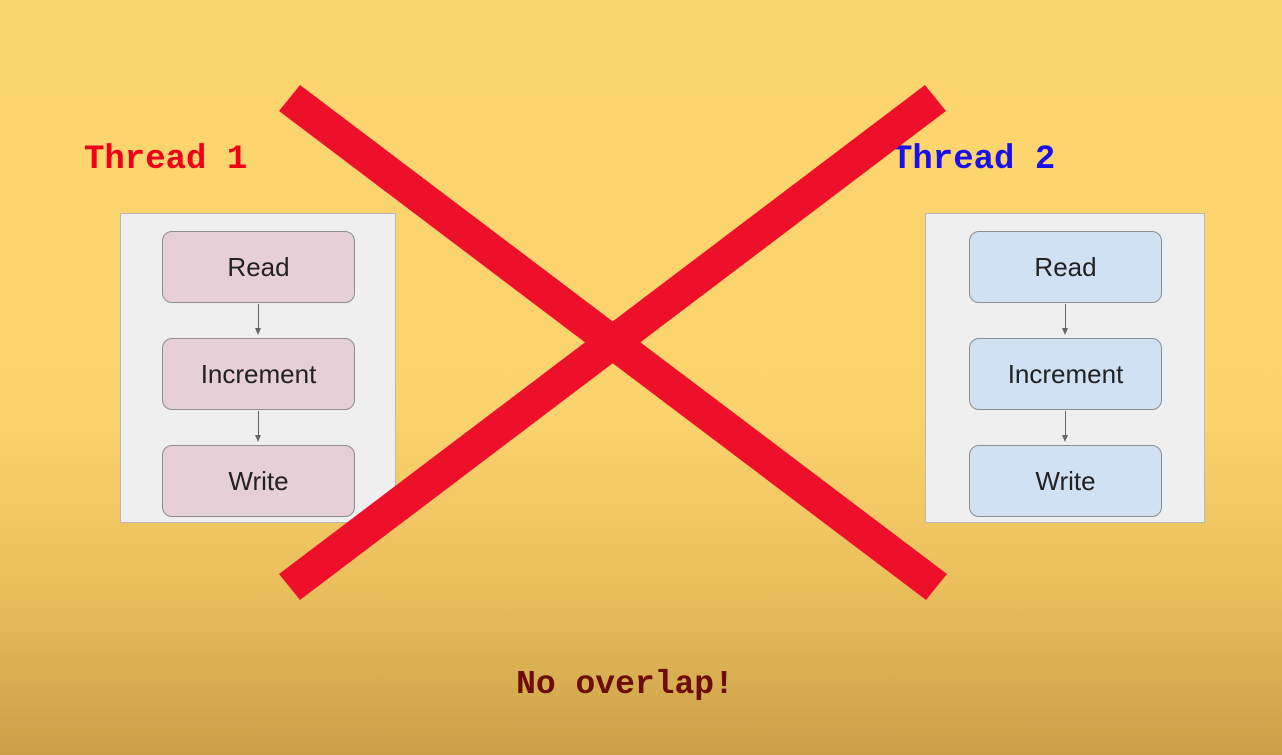 Image resolution: width=1282 pixels, height=755 pixels. Describe the element at coordinates (1065, 426) in the screenshot. I see `thread-2-arrow-increment-to-write` at that location.